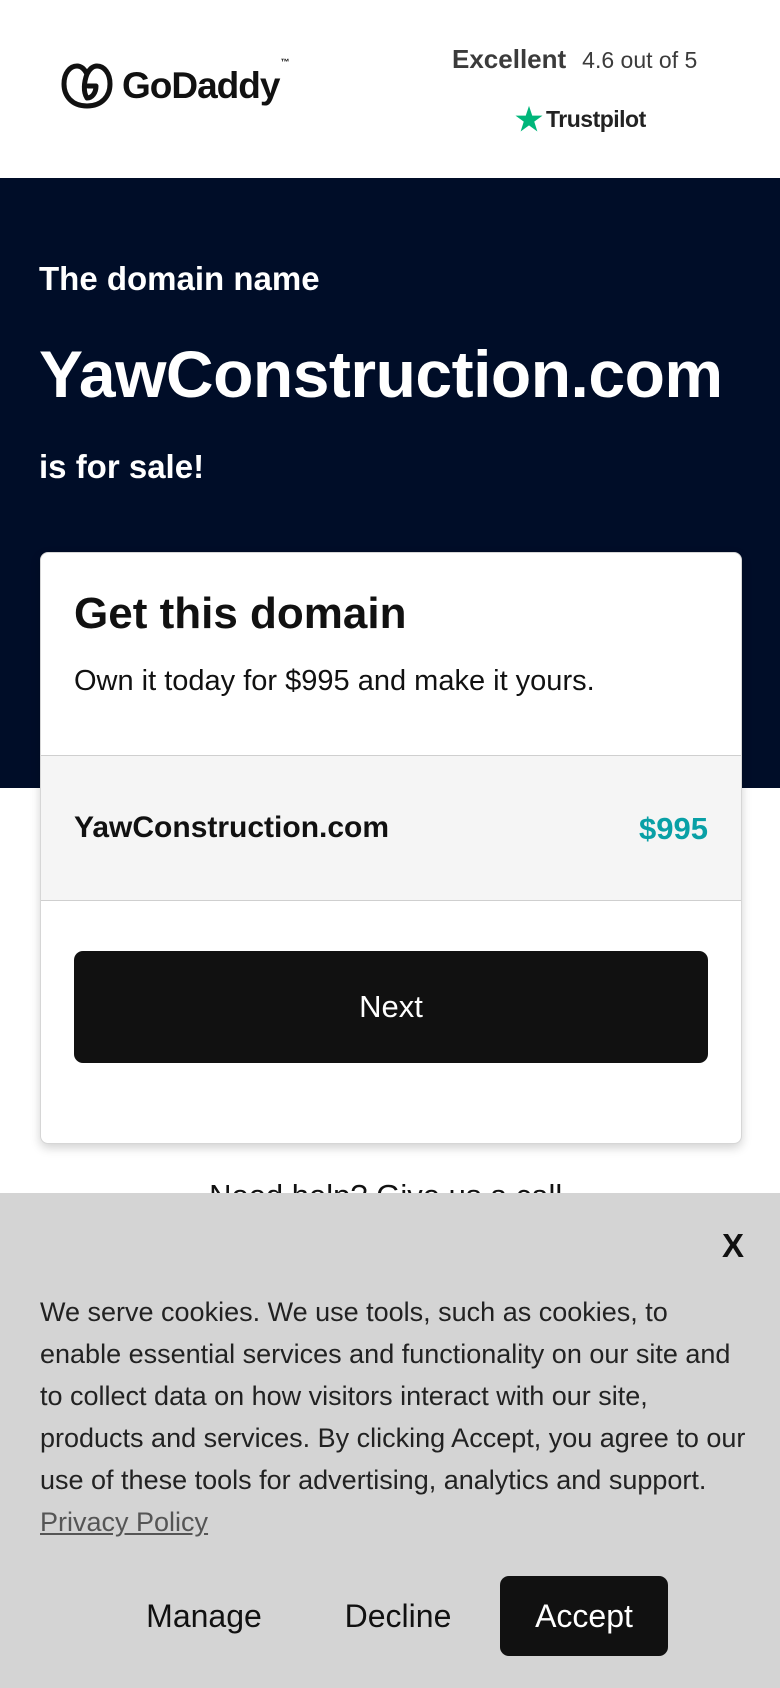 Image resolution: width=780 pixels, height=1688 pixels. What do you see at coordinates (232, 827) in the screenshot?
I see `row-domain-name: YawConstruction.com` at bounding box center [232, 827].